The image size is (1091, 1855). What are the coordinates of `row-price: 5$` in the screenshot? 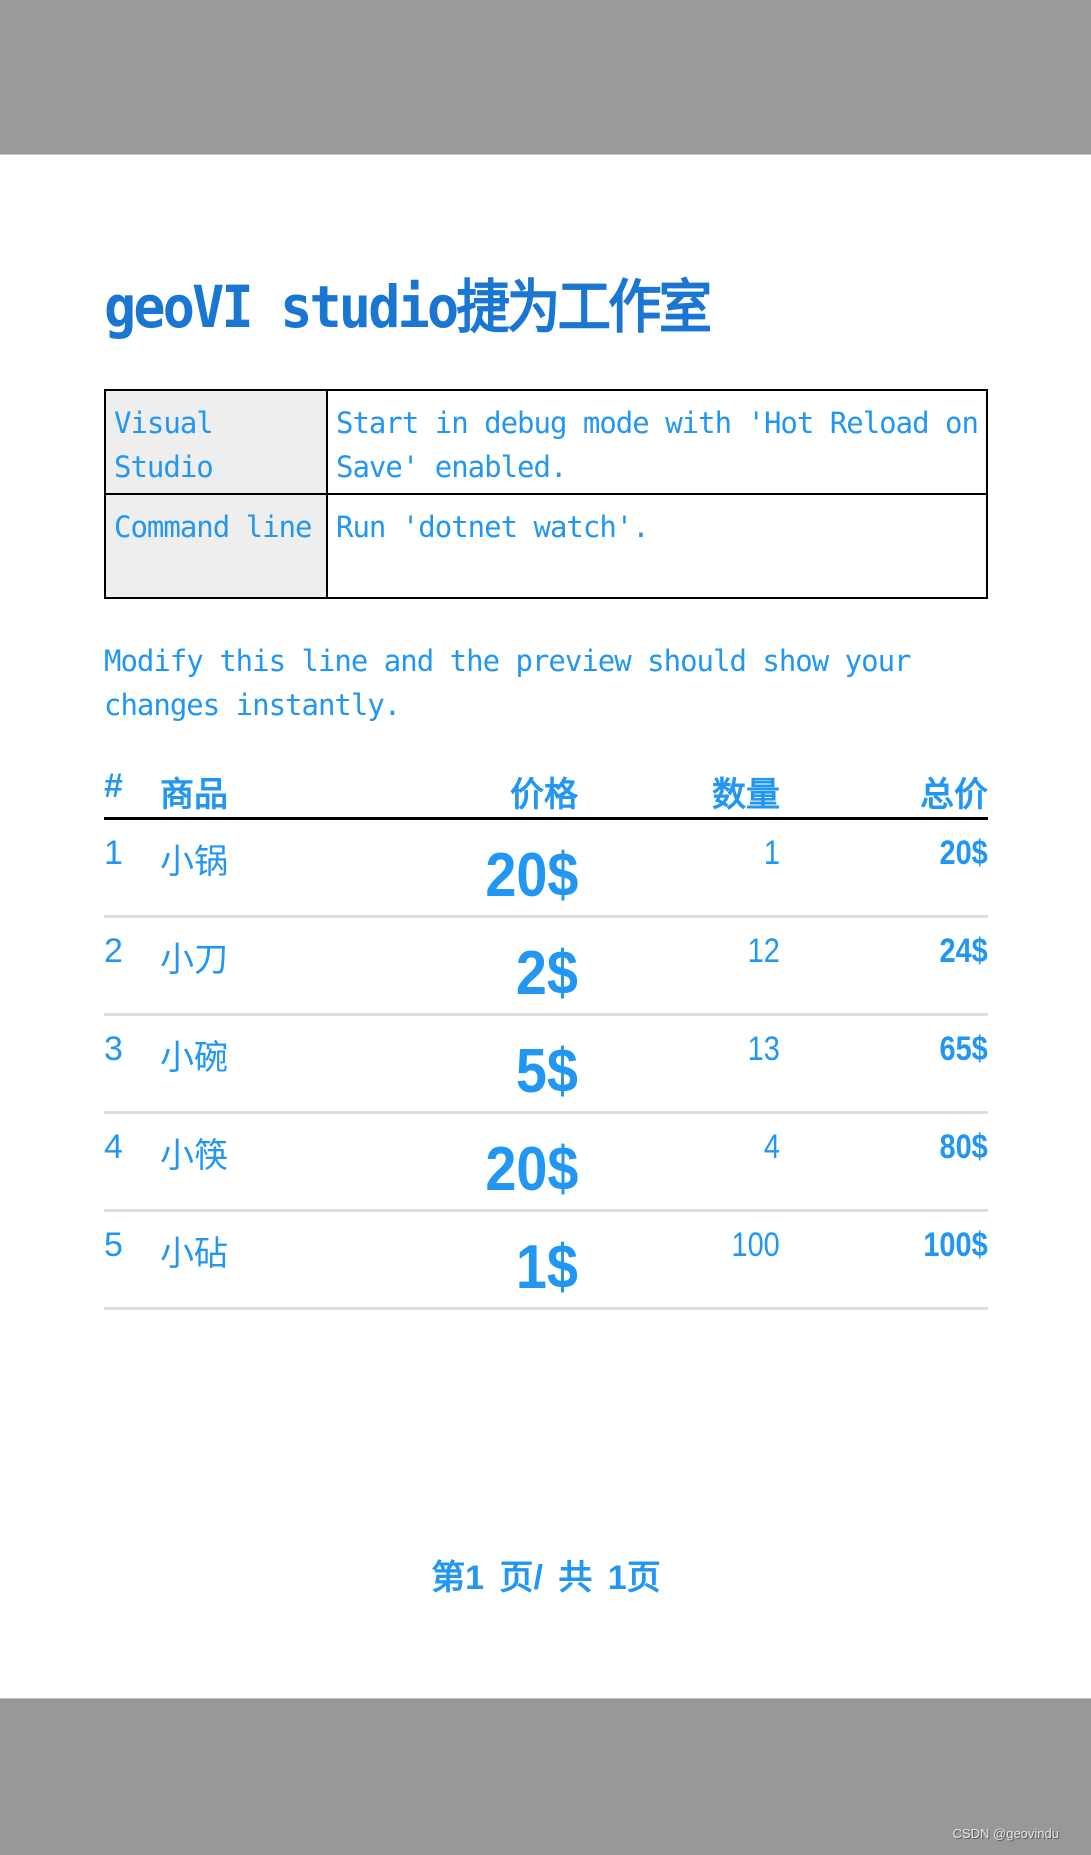 It's located at (546, 1071).